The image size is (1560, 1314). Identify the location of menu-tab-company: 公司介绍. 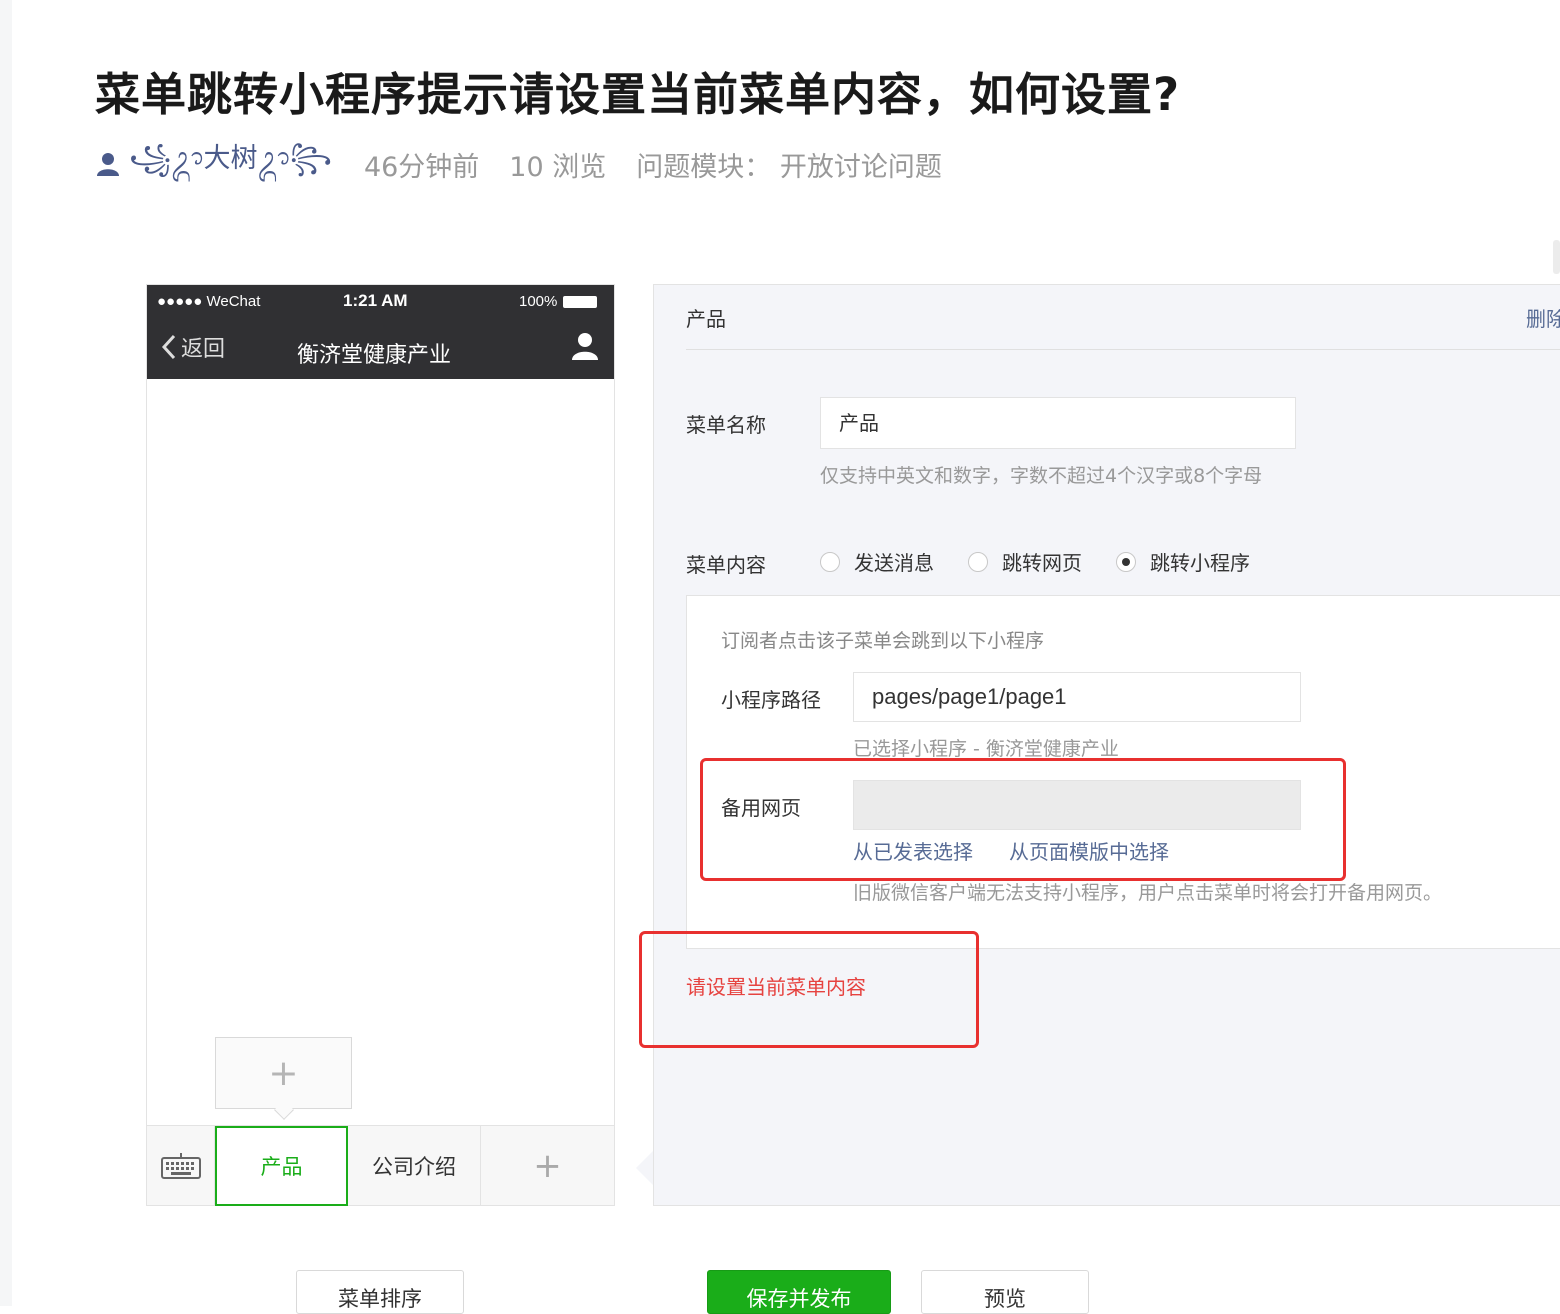
(414, 1166).